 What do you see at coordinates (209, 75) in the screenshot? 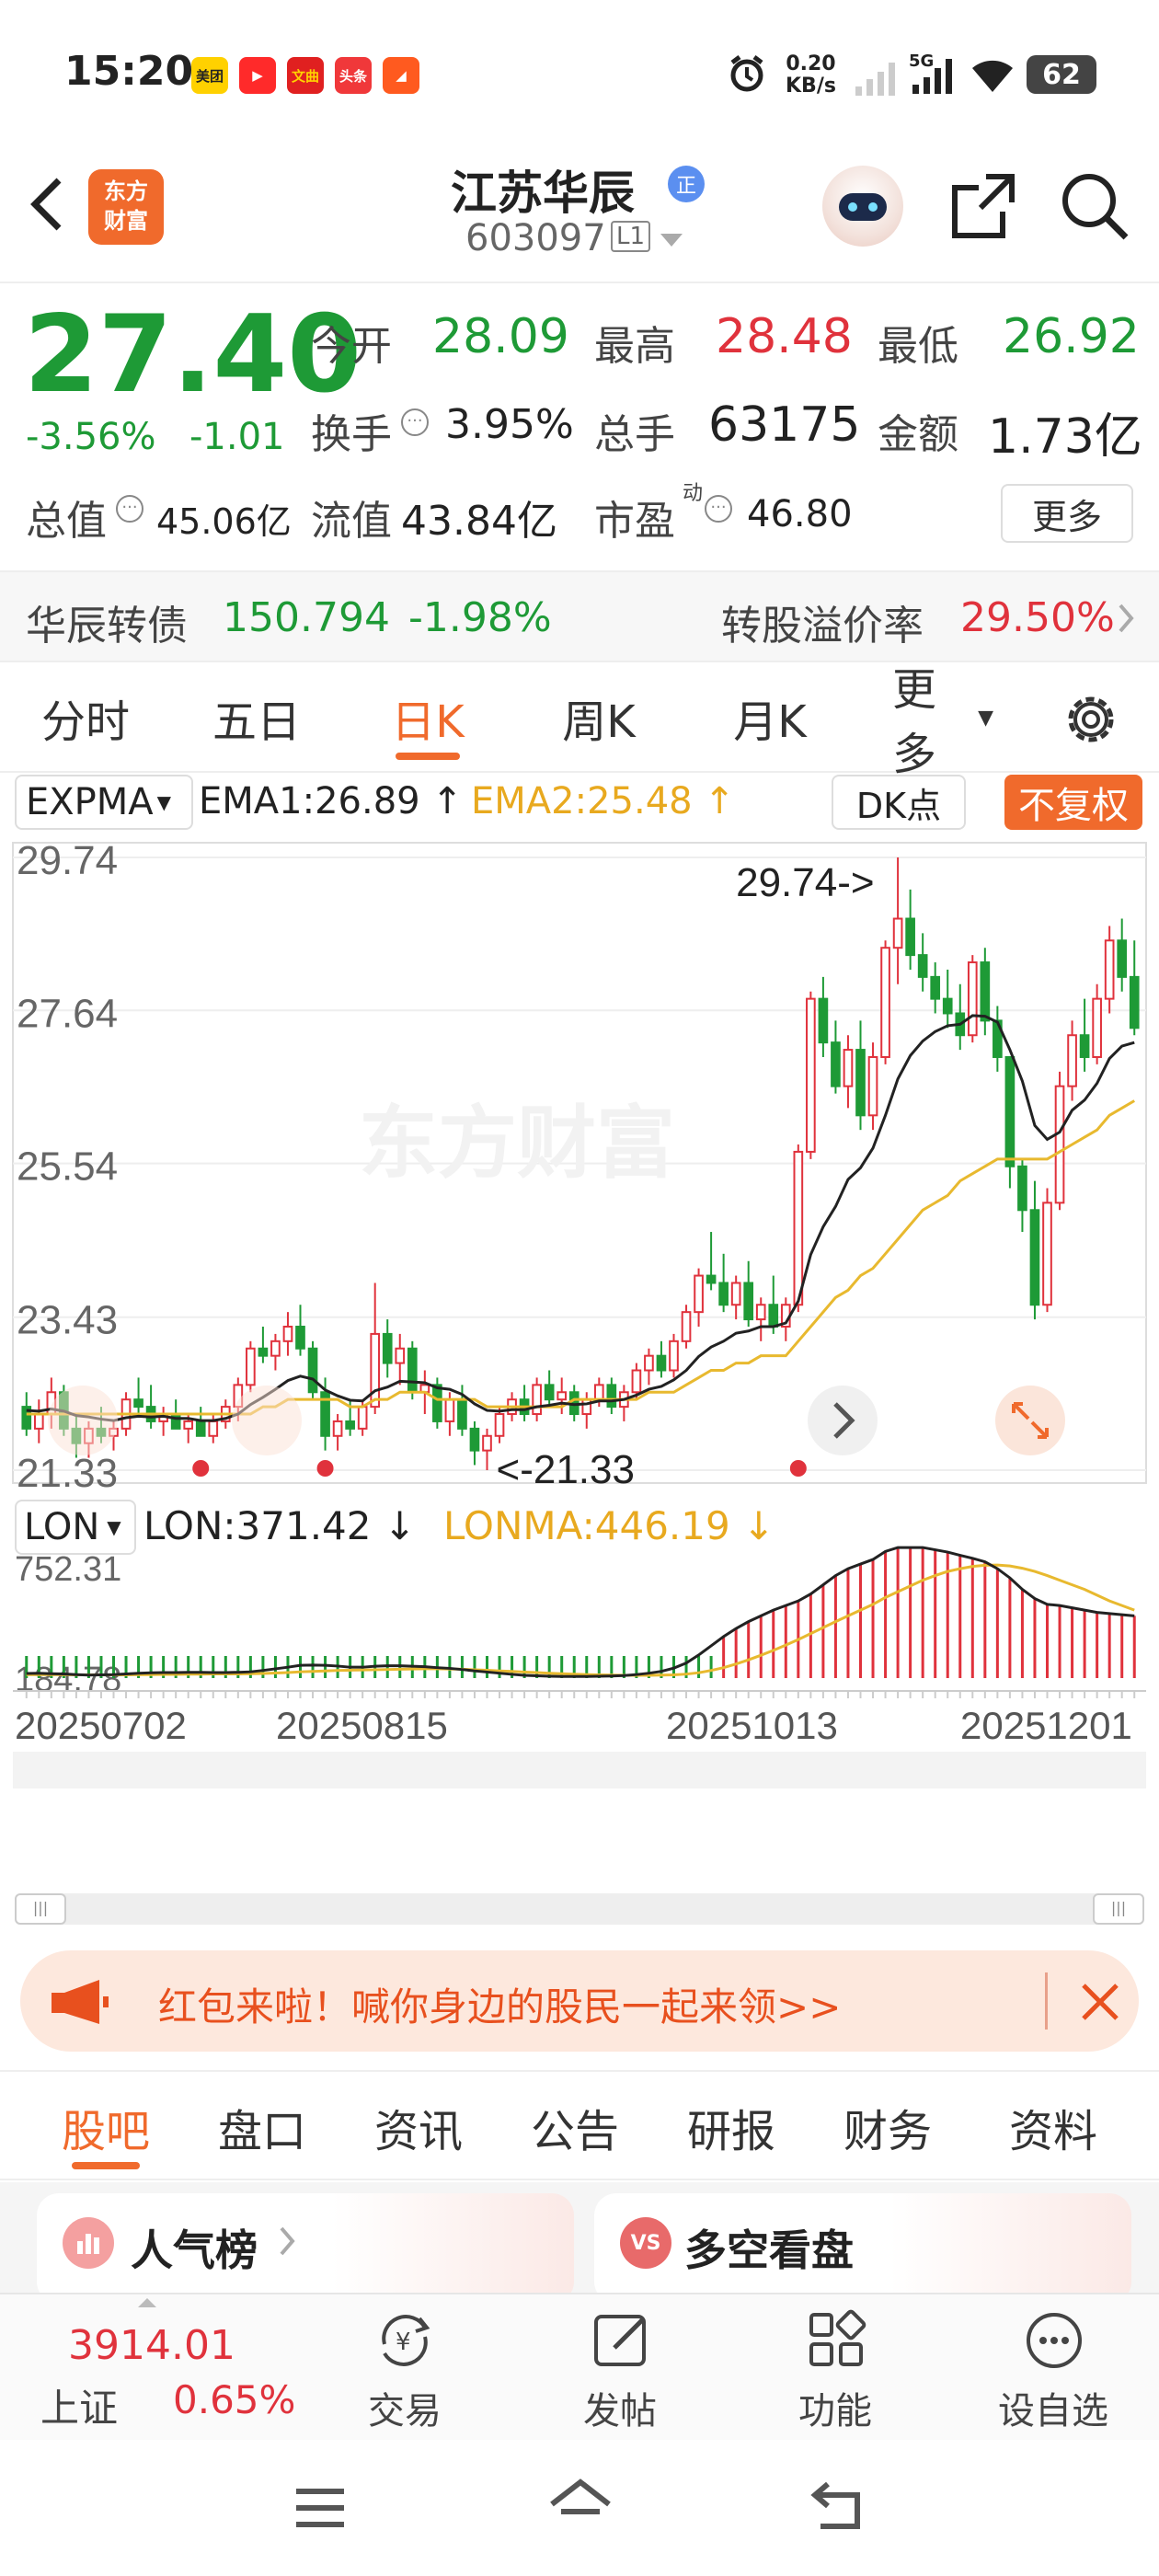
I see `app-notification-icon: 美团` at bounding box center [209, 75].